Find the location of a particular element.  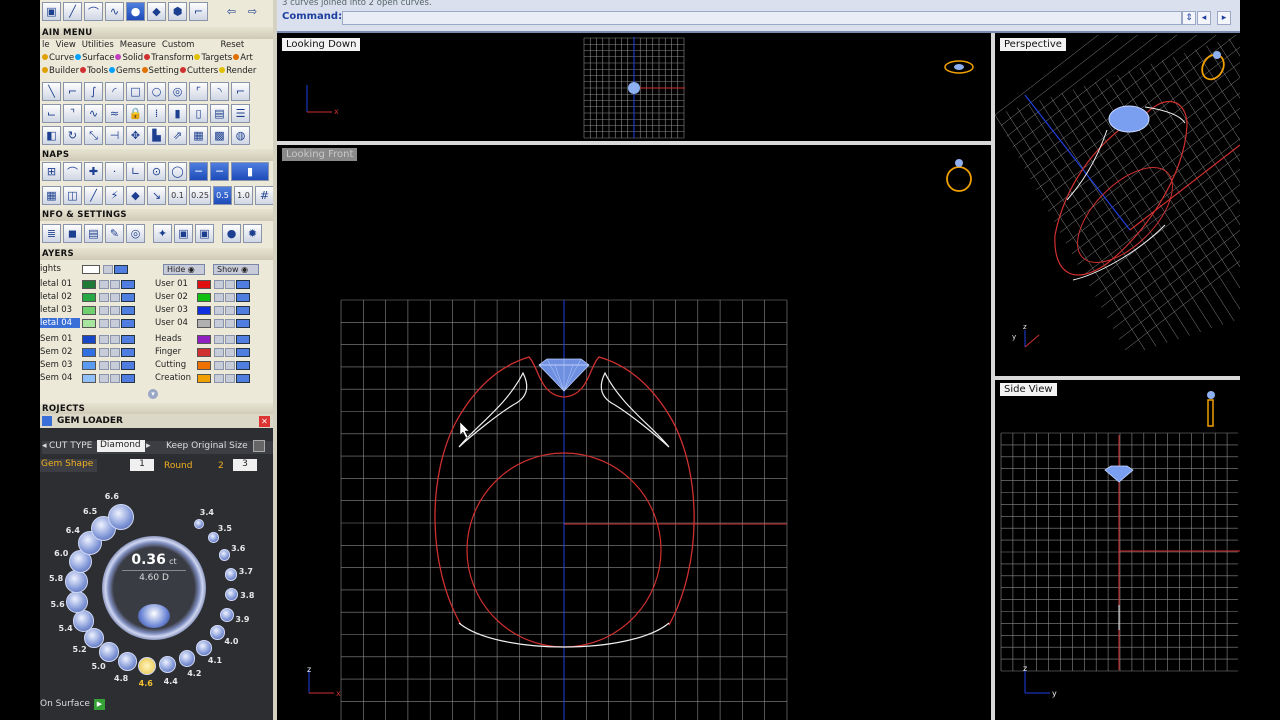

snap-wand-icon: ⚡ is located at coordinates (114, 195).